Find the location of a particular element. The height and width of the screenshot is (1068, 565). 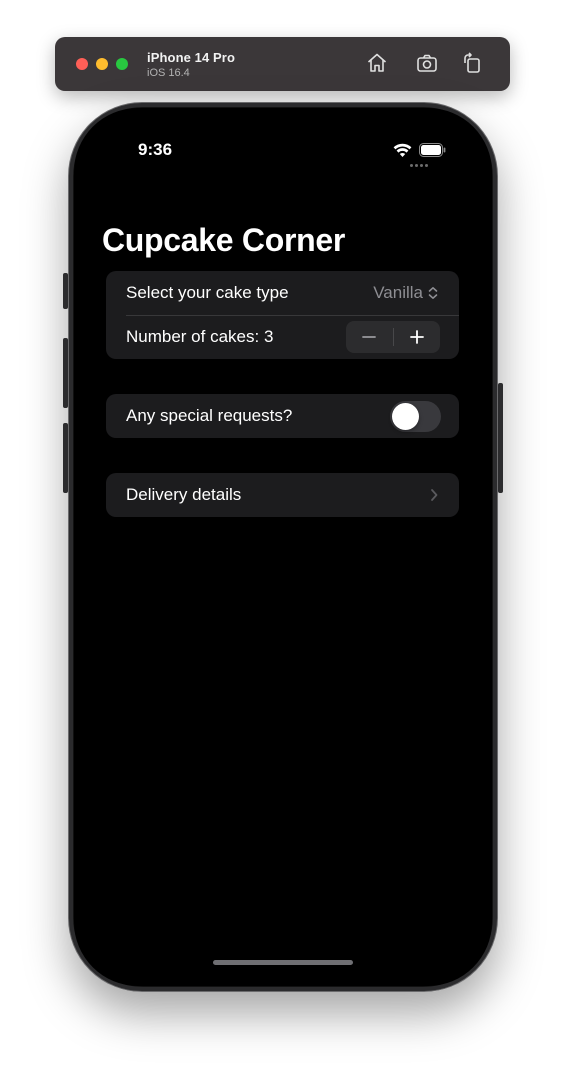

minus-icon is located at coordinates (369, 337).